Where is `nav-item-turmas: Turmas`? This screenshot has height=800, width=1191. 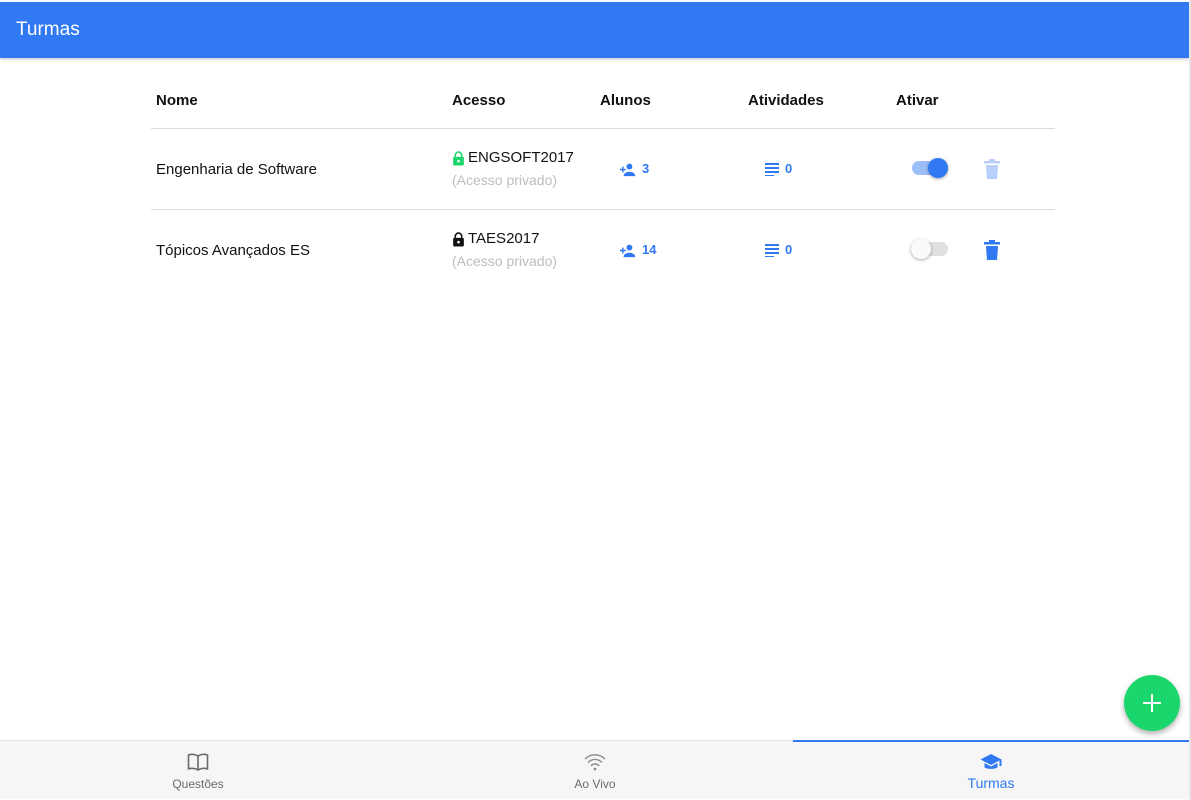 nav-item-turmas: Turmas is located at coordinates (991, 770).